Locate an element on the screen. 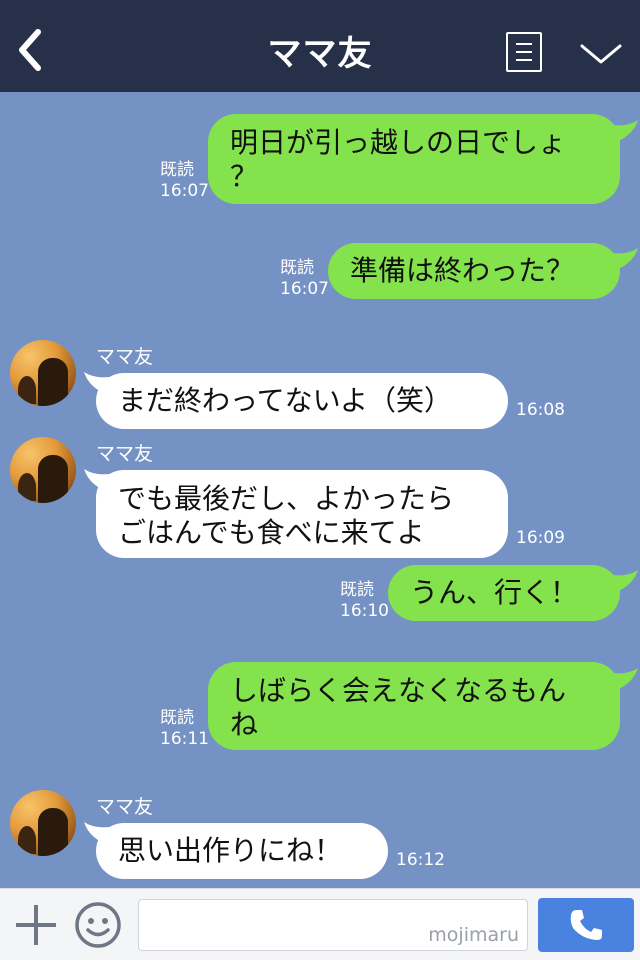 This screenshot has height=960, width=640. message-text-line: しばらく会えなくなるもん is located at coordinates (398, 690).